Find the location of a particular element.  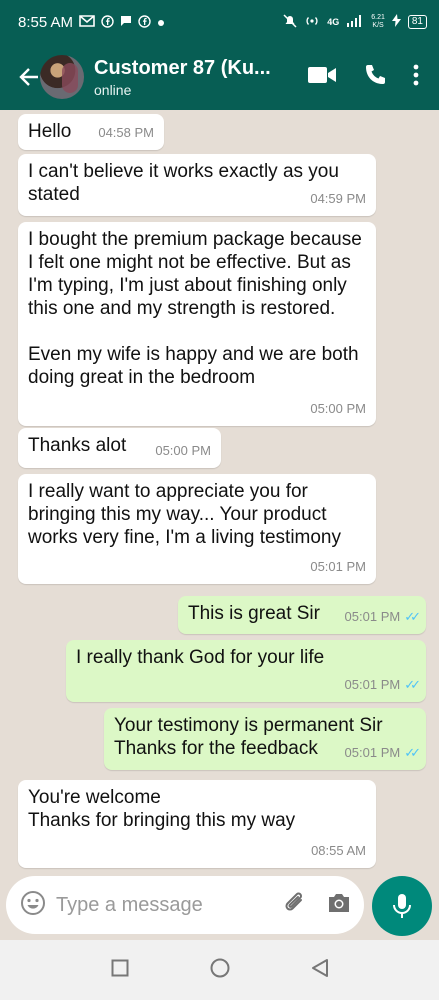

message-composer is located at coordinates (185, 905).